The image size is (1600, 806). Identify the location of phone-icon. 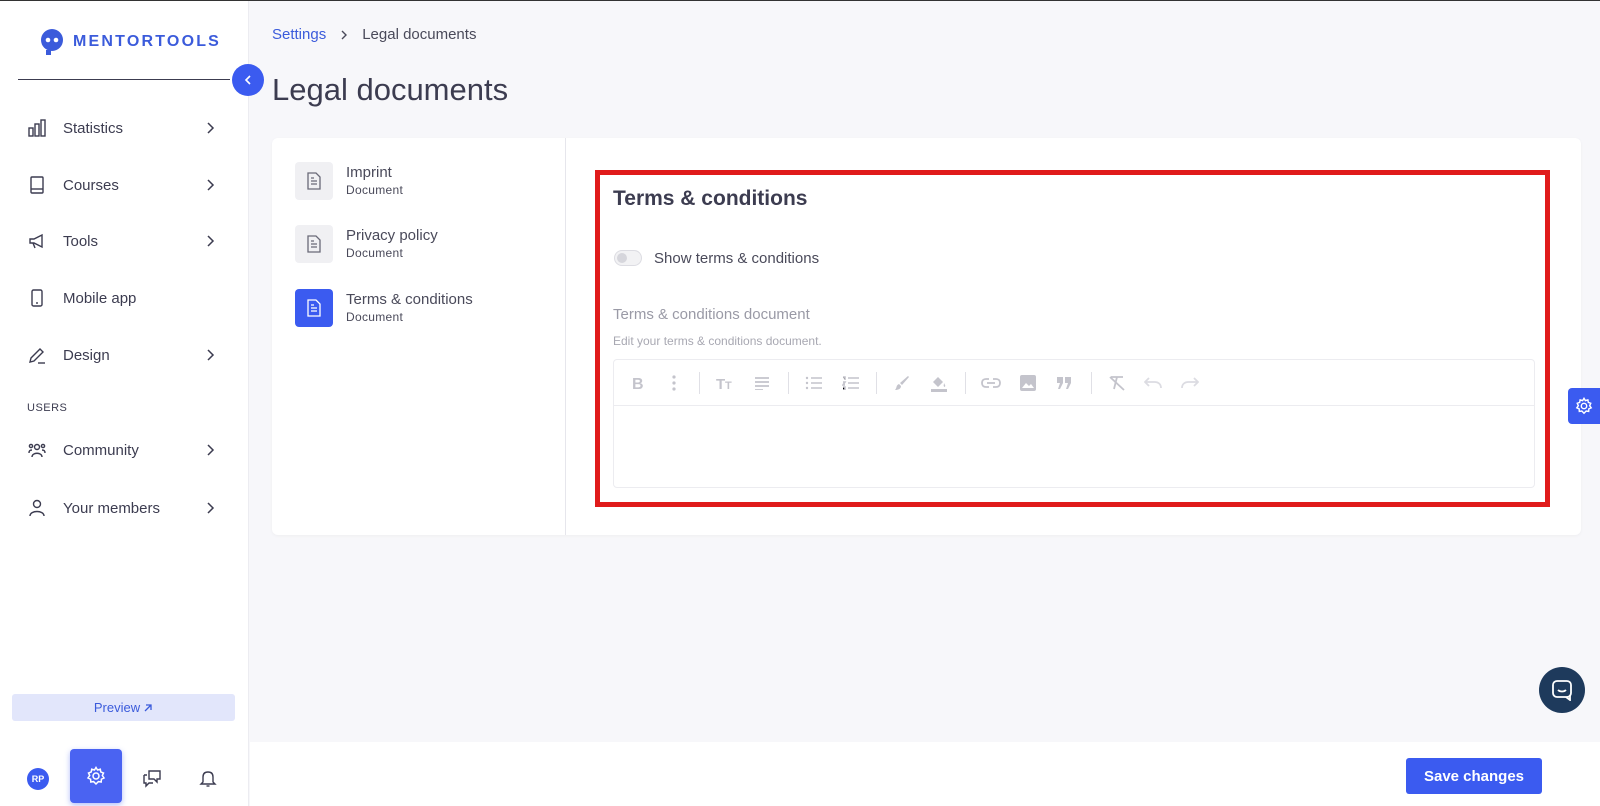
(37, 298).